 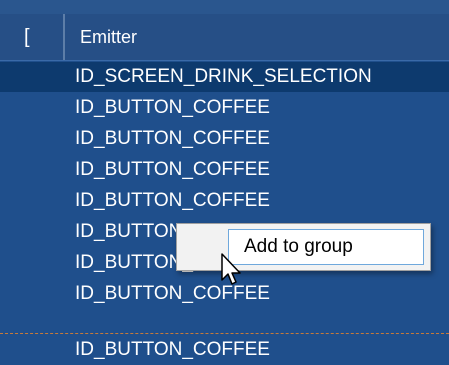 What do you see at coordinates (31, 37) in the screenshot?
I see `column-header-bracket: [` at bounding box center [31, 37].